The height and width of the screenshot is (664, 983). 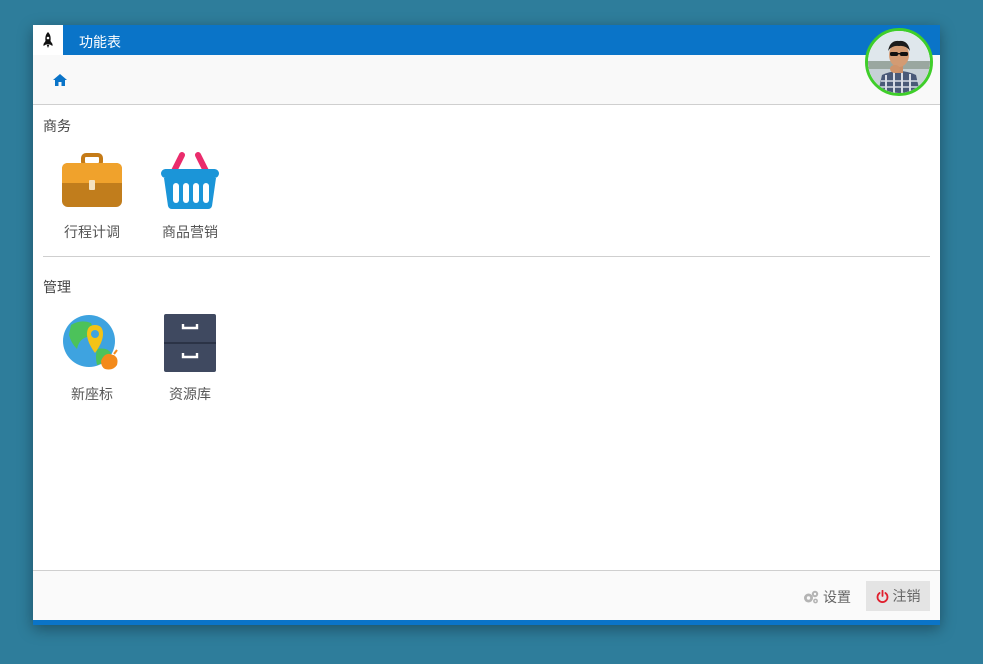 What do you see at coordinates (811, 597) in the screenshot?
I see `gears-icon` at bounding box center [811, 597].